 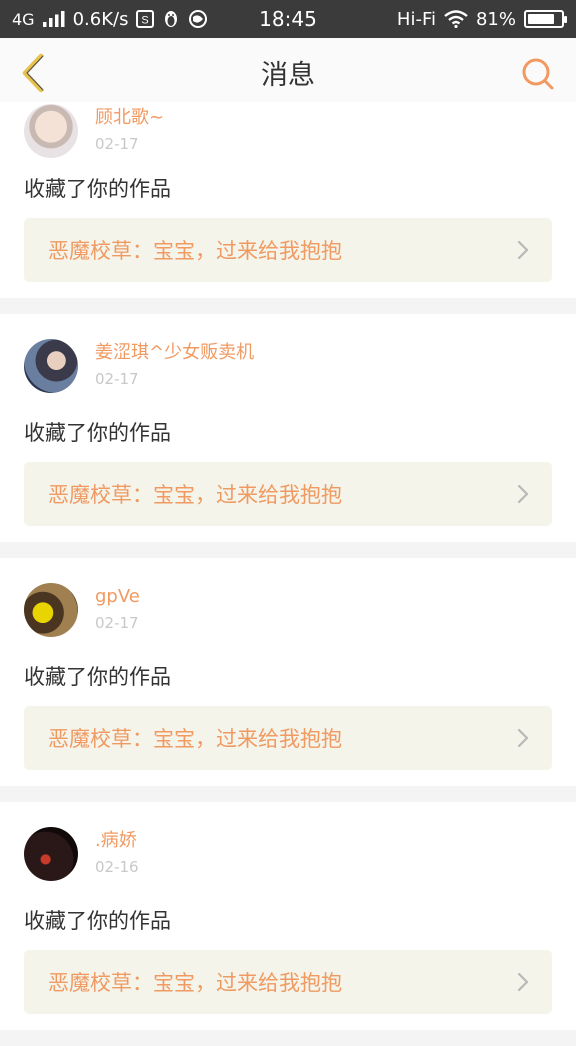 What do you see at coordinates (117, 841) in the screenshot?
I see `username: .病娇` at bounding box center [117, 841].